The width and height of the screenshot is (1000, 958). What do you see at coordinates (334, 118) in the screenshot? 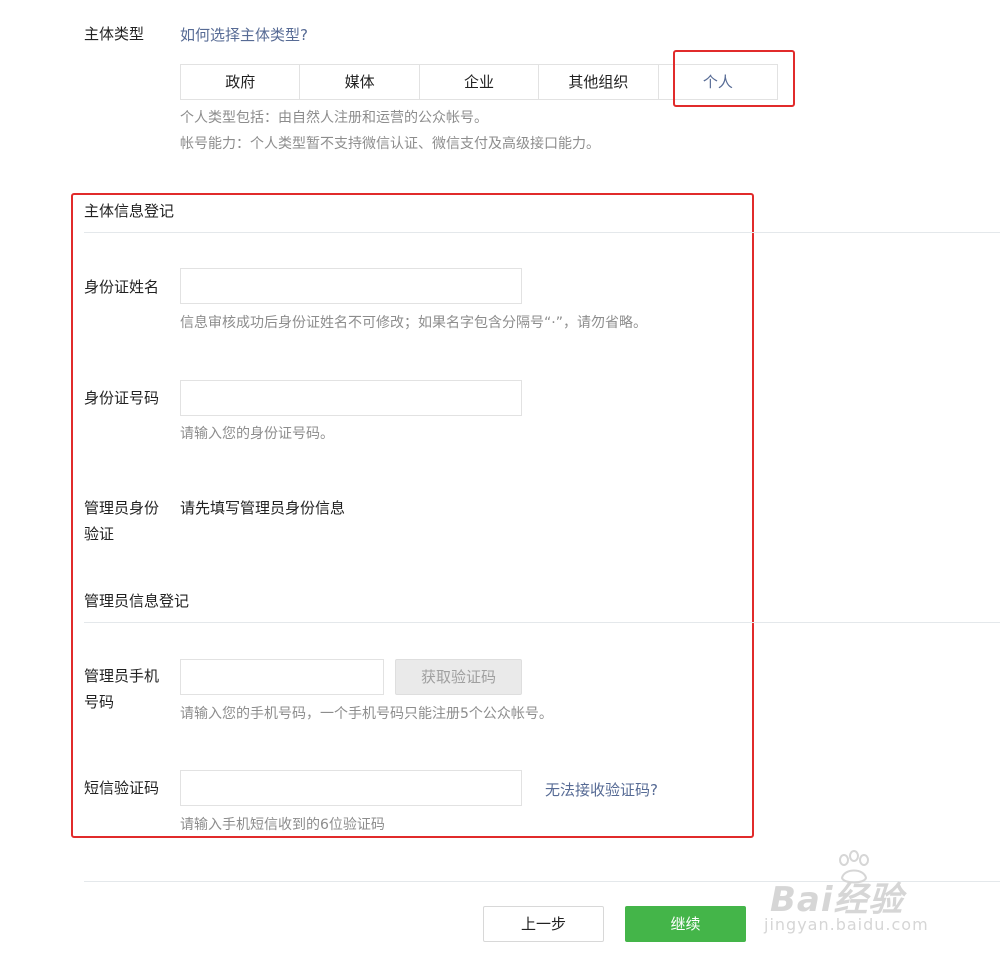
I see `subject-type-desc: 个人类型包括：由自然人注册和运营的公众帐号。` at bounding box center [334, 118].